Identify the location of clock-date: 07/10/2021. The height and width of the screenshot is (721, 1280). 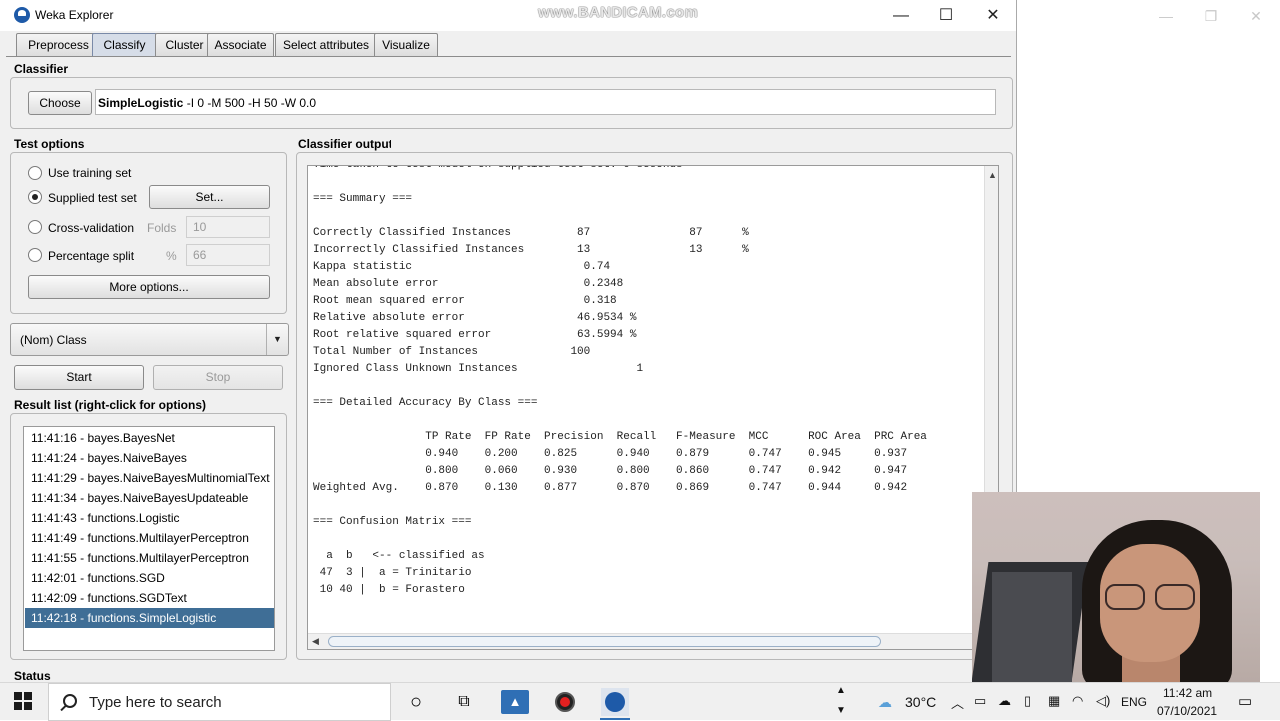
(1187, 711).